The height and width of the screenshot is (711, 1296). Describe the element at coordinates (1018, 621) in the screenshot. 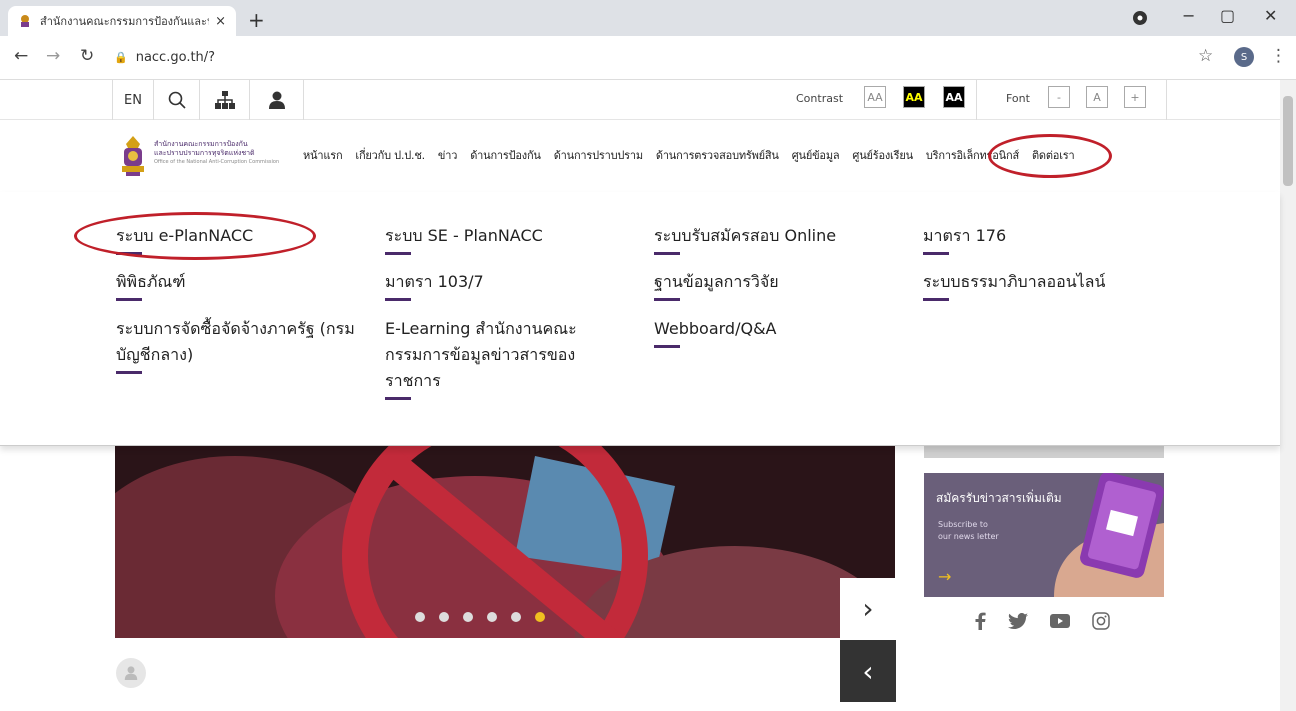

I see `twitter-icon` at that location.